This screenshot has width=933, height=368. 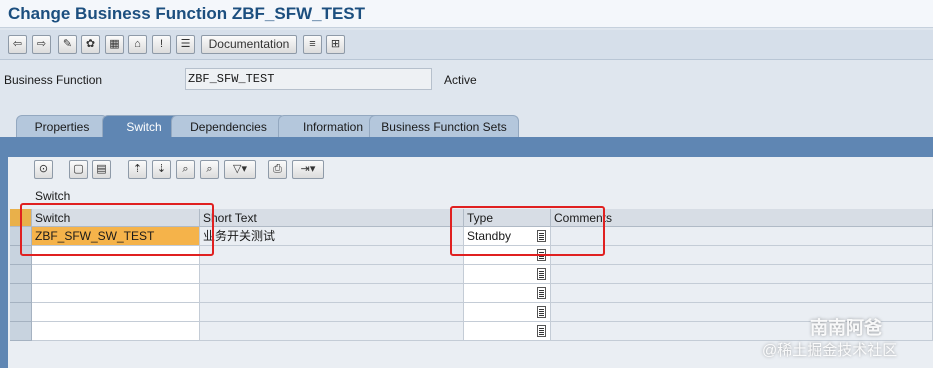 What do you see at coordinates (460, 80) in the screenshot?
I see `status-text: Active` at bounding box center [460, 80].